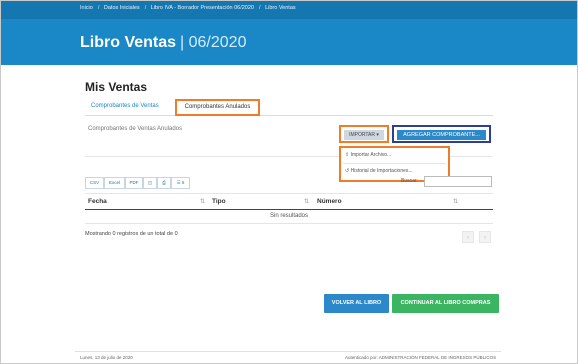  Describe the element at coordinates (131, 234) in the screenshot. I see `table-info: Mostrando 0 registros de un total de 0` at that location.